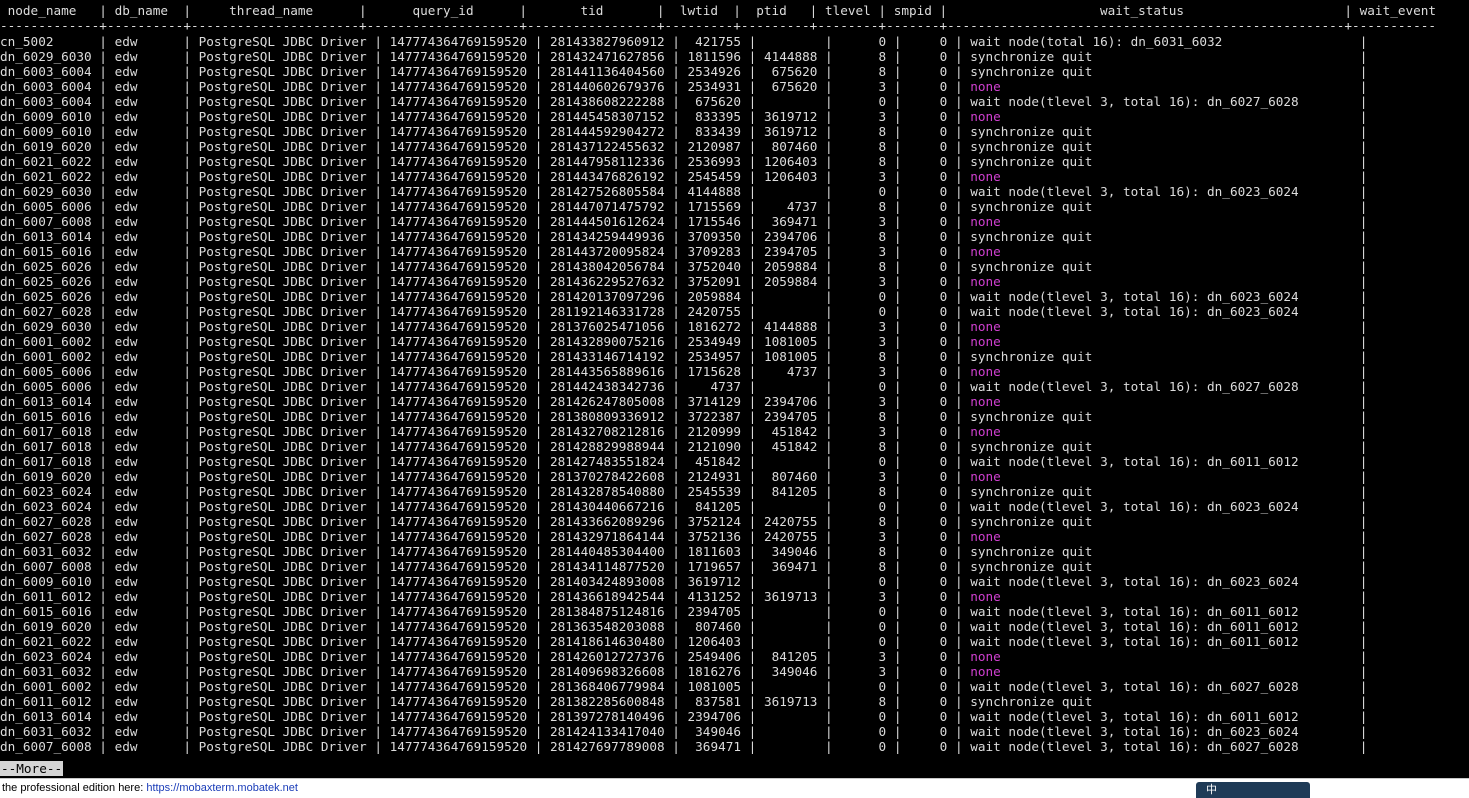  I want to click on cell-node-name: dn_6029_6030, so click(46, 191).